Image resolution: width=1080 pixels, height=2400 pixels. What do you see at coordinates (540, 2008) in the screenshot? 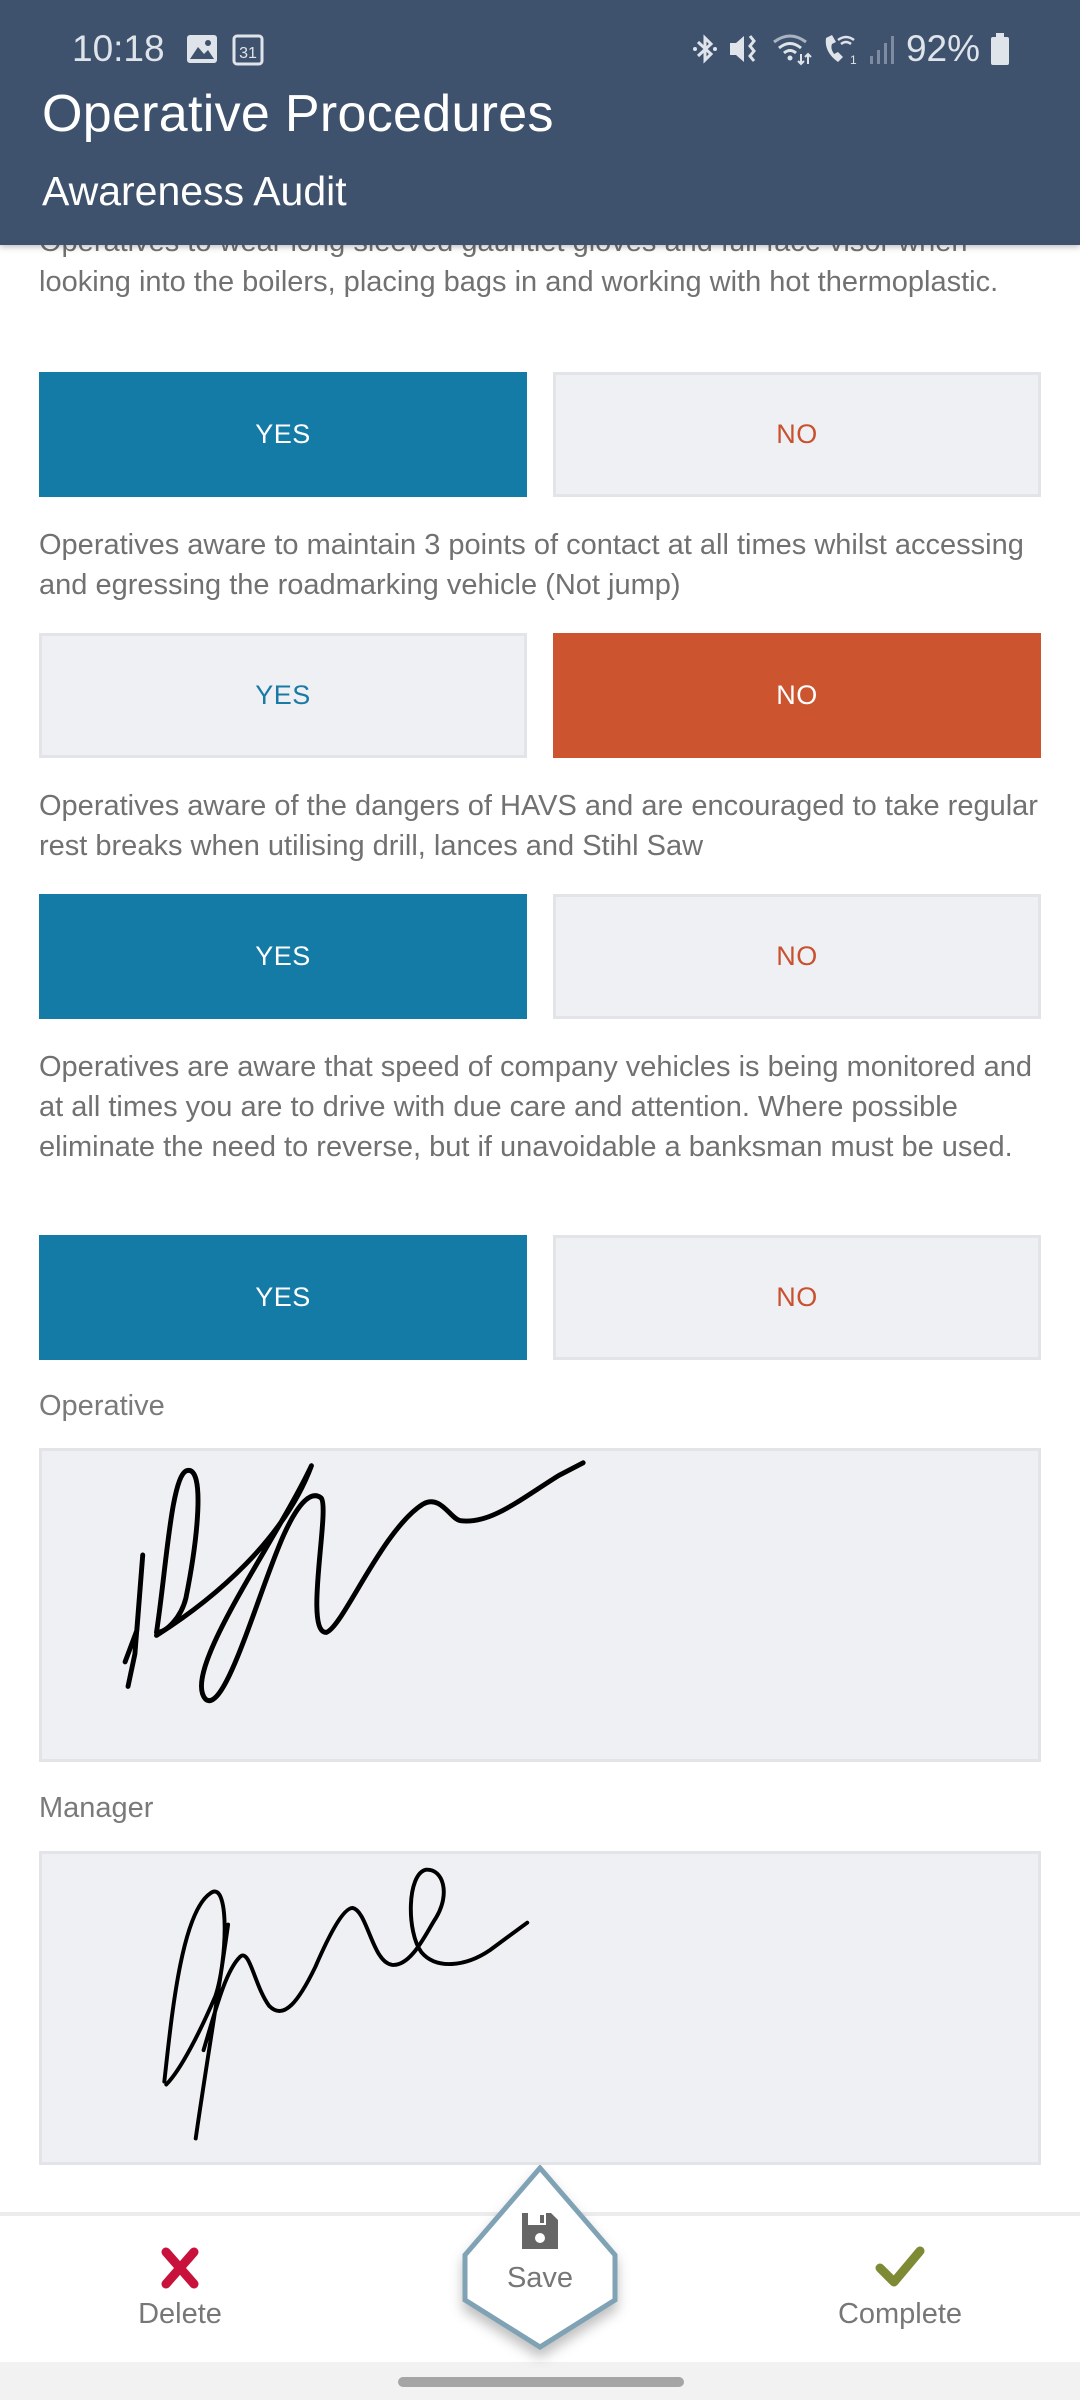
I see `manager-signature-pad` at bounding box center [540, 2008].